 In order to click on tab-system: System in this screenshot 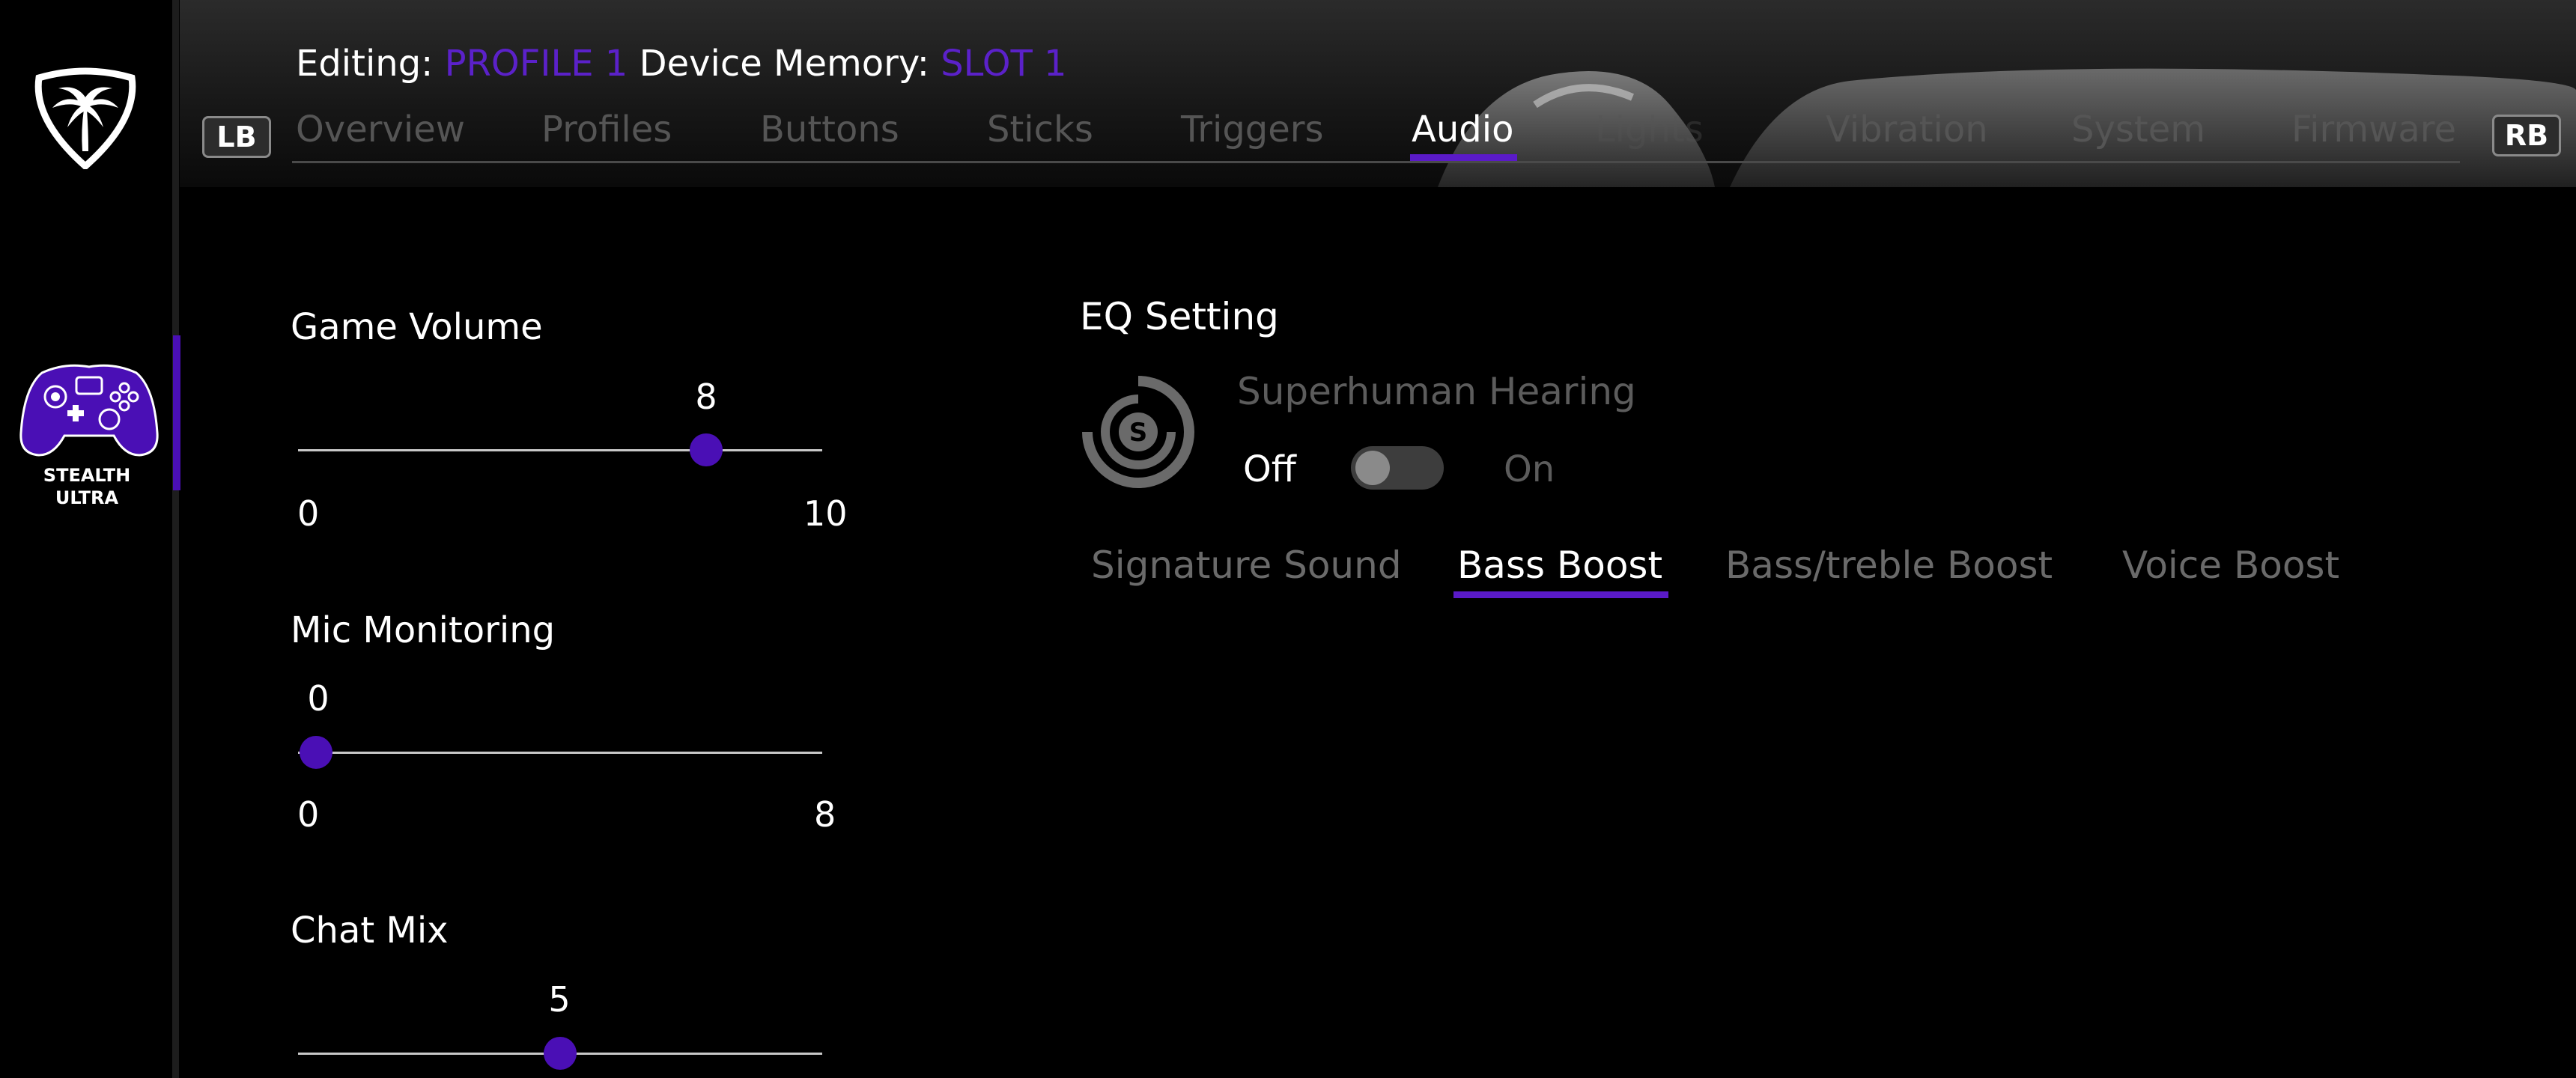, I will do `click(2138, 129)`.